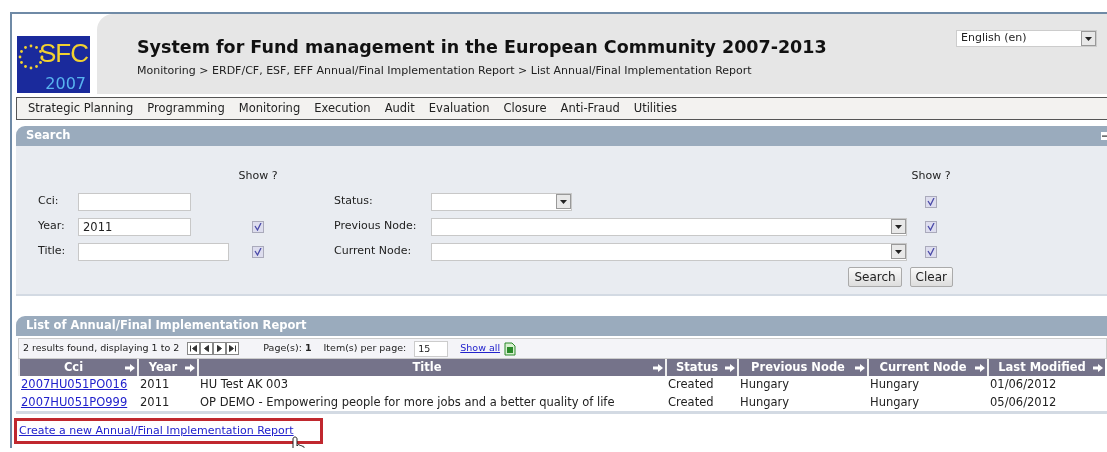 Image resolution: width=1107 pixels, height=452 pixels. I want to click on menu-item: Strategic Planning, so click(81, 108).